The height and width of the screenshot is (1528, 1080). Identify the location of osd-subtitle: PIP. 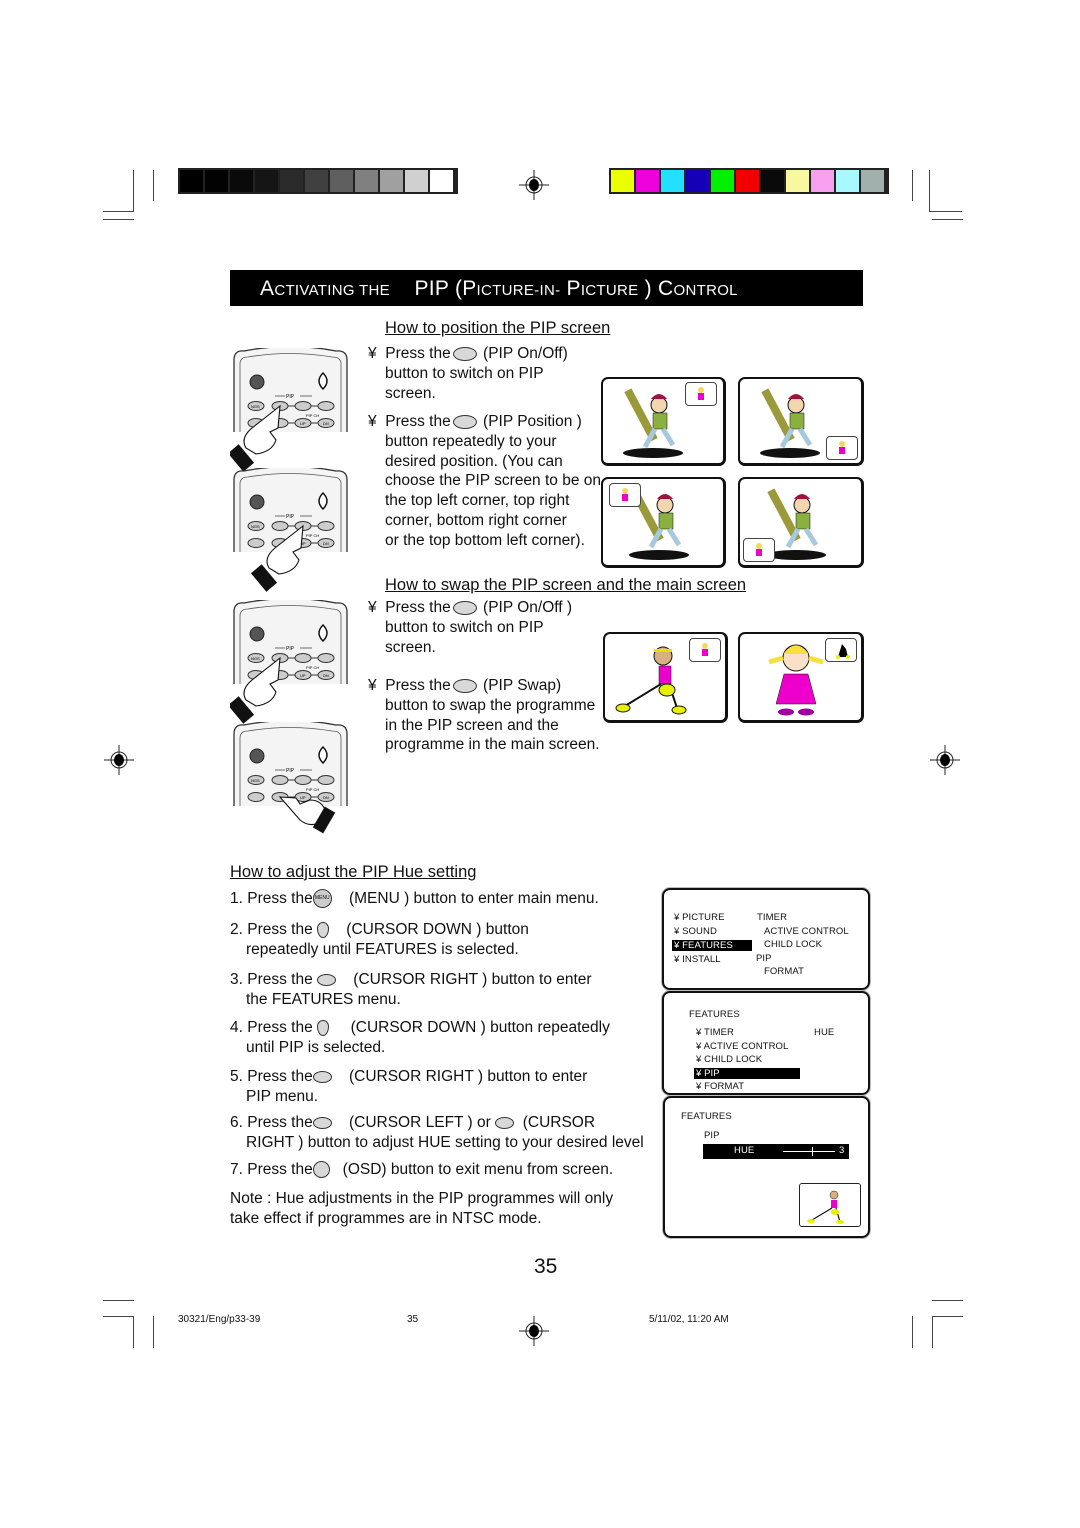
(712, 1135).